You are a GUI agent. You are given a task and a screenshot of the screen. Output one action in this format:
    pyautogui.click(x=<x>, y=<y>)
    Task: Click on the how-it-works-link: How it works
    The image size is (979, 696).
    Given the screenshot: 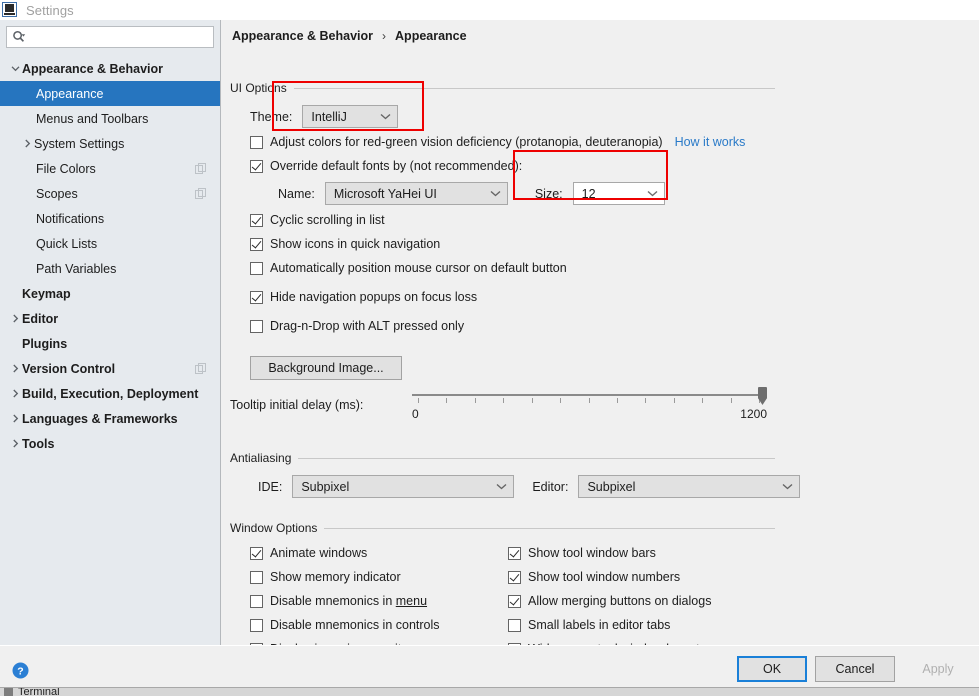 What is the action you would take?
    pyautogui.click(x=710, y=142)
    